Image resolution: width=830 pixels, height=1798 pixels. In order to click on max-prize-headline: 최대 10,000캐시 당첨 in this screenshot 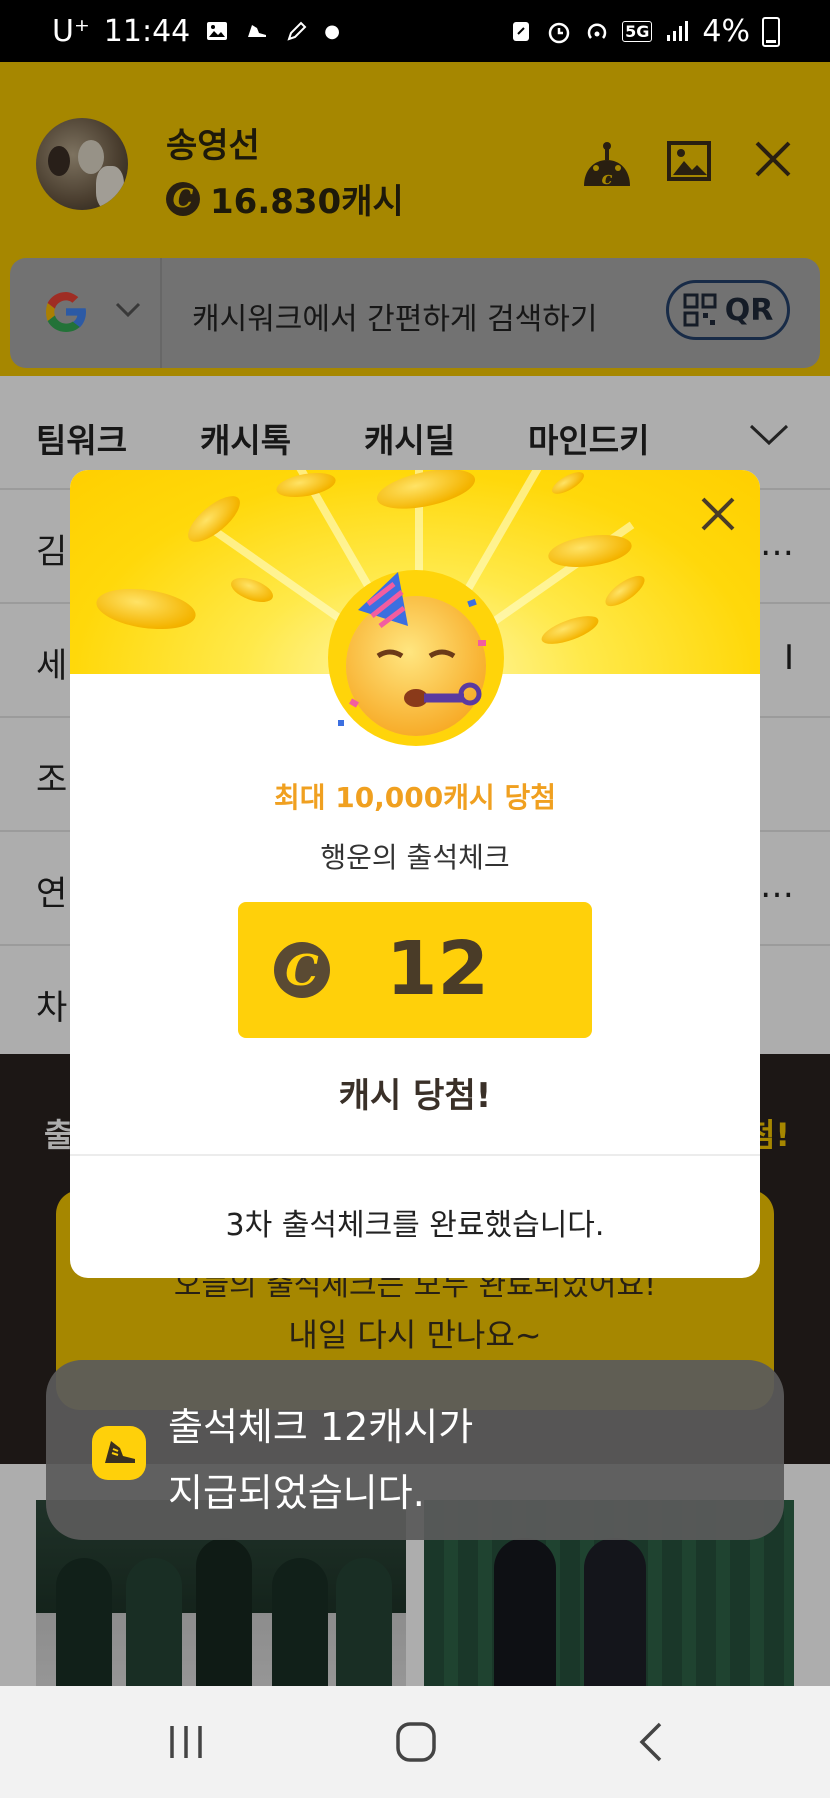, I will do `click(415, 797)`.